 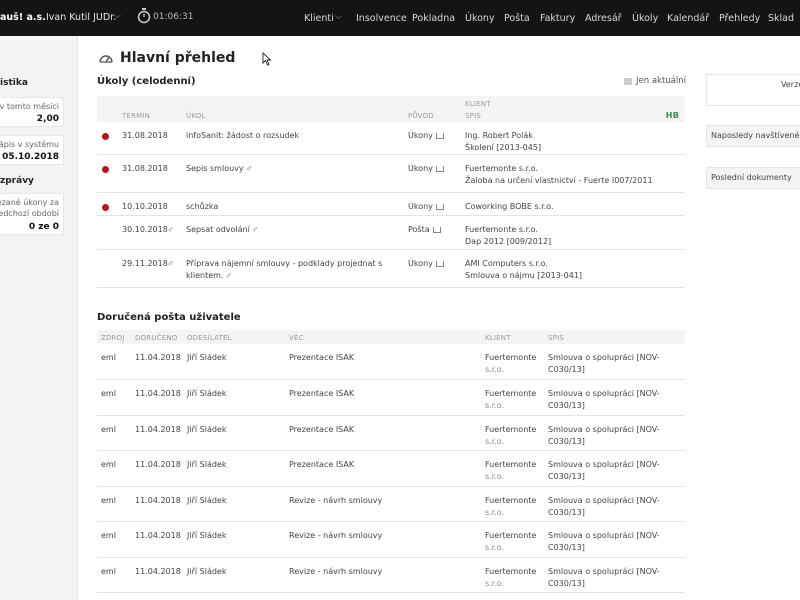 What do you see at coordinates (293, 232) in the screenshot?
I see `task-name: Sepsat odvolání ✐` at bounding box center [293, 232].